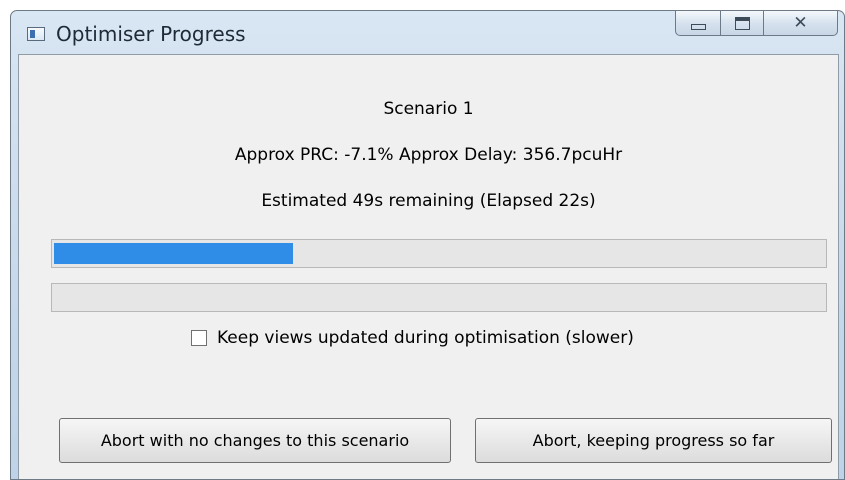 Image resolution: width=845 pixels, height=480 pixels. What do you see at coordinates (428, 109) in the screenshot?
I see `scenario-label: Scenario 1` at bounding box center [428, 109].